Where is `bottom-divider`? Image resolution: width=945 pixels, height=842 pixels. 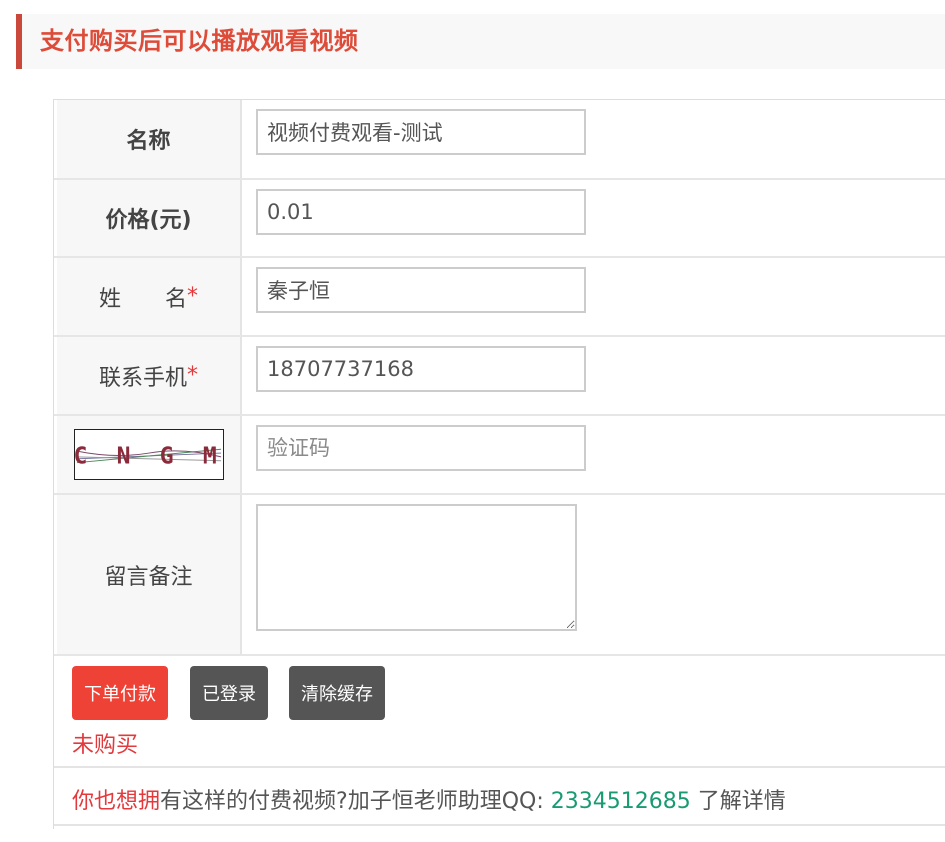
bottom-divider is located at coordinates (499, 825).